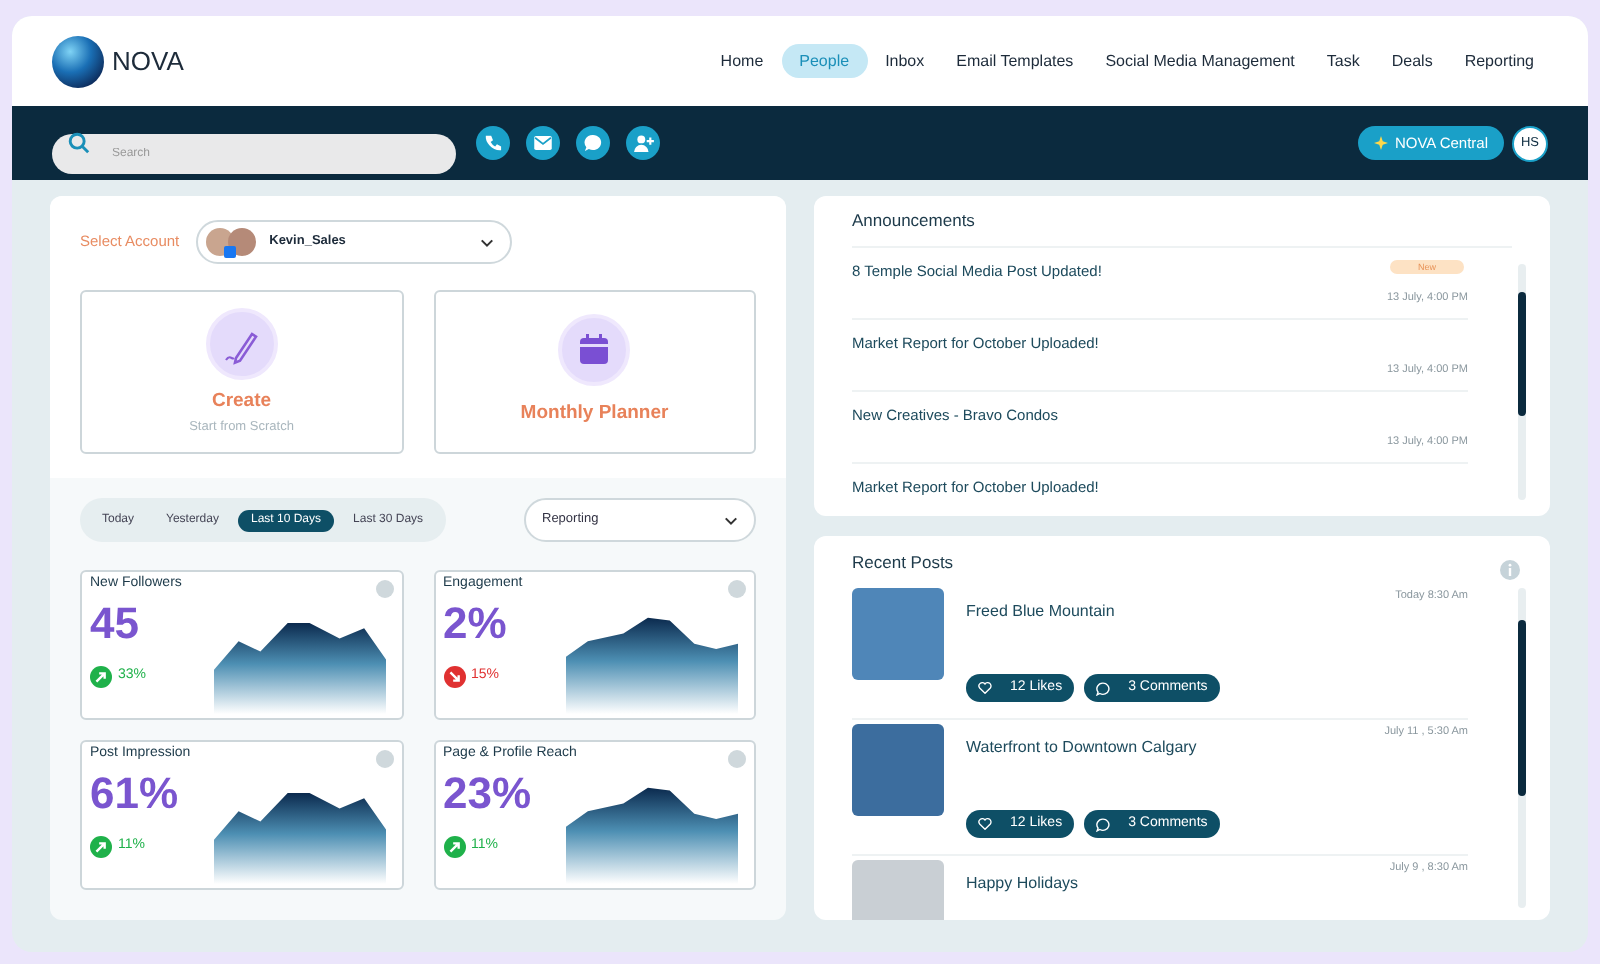 The height and width of the screenshot is (964, 1600). Describe the element at coordinates (148, 61) in the screenshot. I see `brand-name: NOVA` at that location.